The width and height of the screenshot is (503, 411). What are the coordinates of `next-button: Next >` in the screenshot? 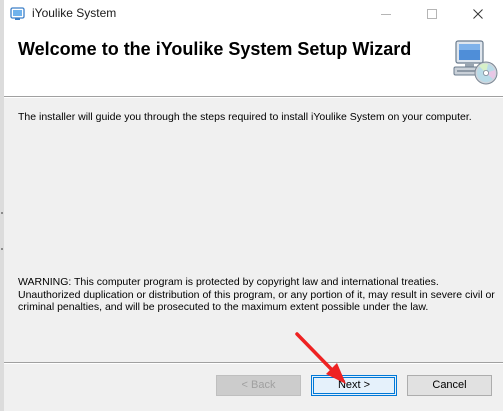 It's located at (354, 385).